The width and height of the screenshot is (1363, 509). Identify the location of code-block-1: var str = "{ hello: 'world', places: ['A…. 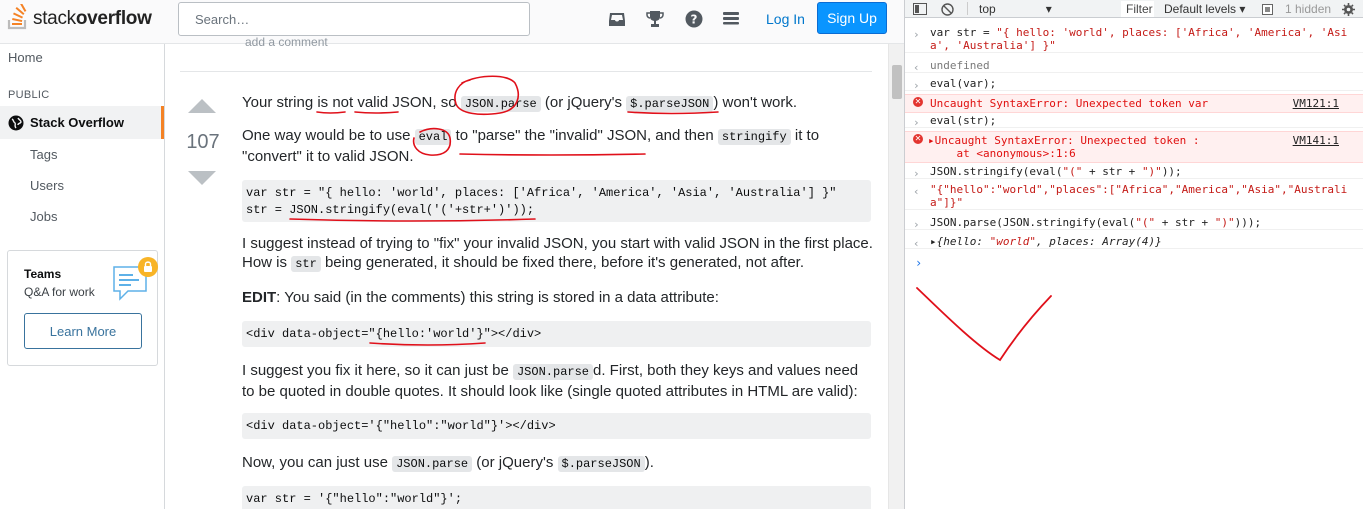
(556, 201).